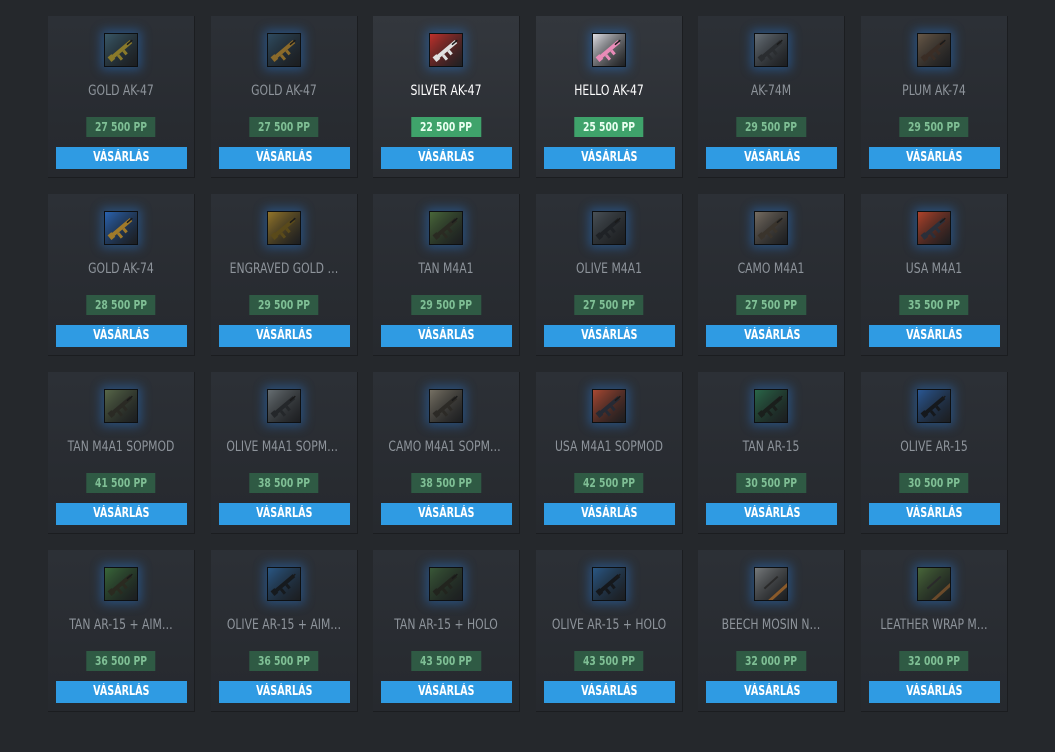  Describe the element at coordinates (771, 483) in the screenshot. I see `item-price: 30 500 PP` at that location.